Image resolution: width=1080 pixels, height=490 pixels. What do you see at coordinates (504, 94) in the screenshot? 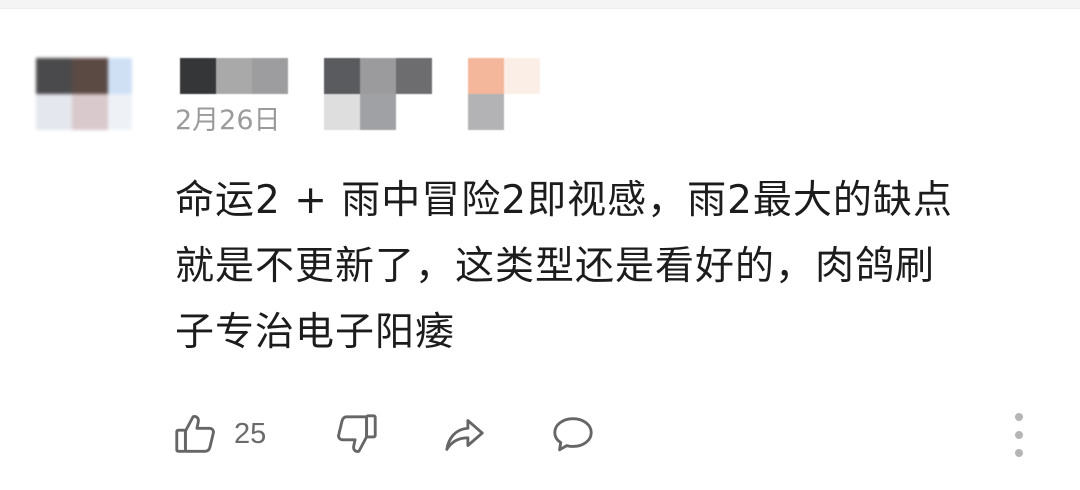
I see `user-level-mosaic` at bounding box center [504, 94].